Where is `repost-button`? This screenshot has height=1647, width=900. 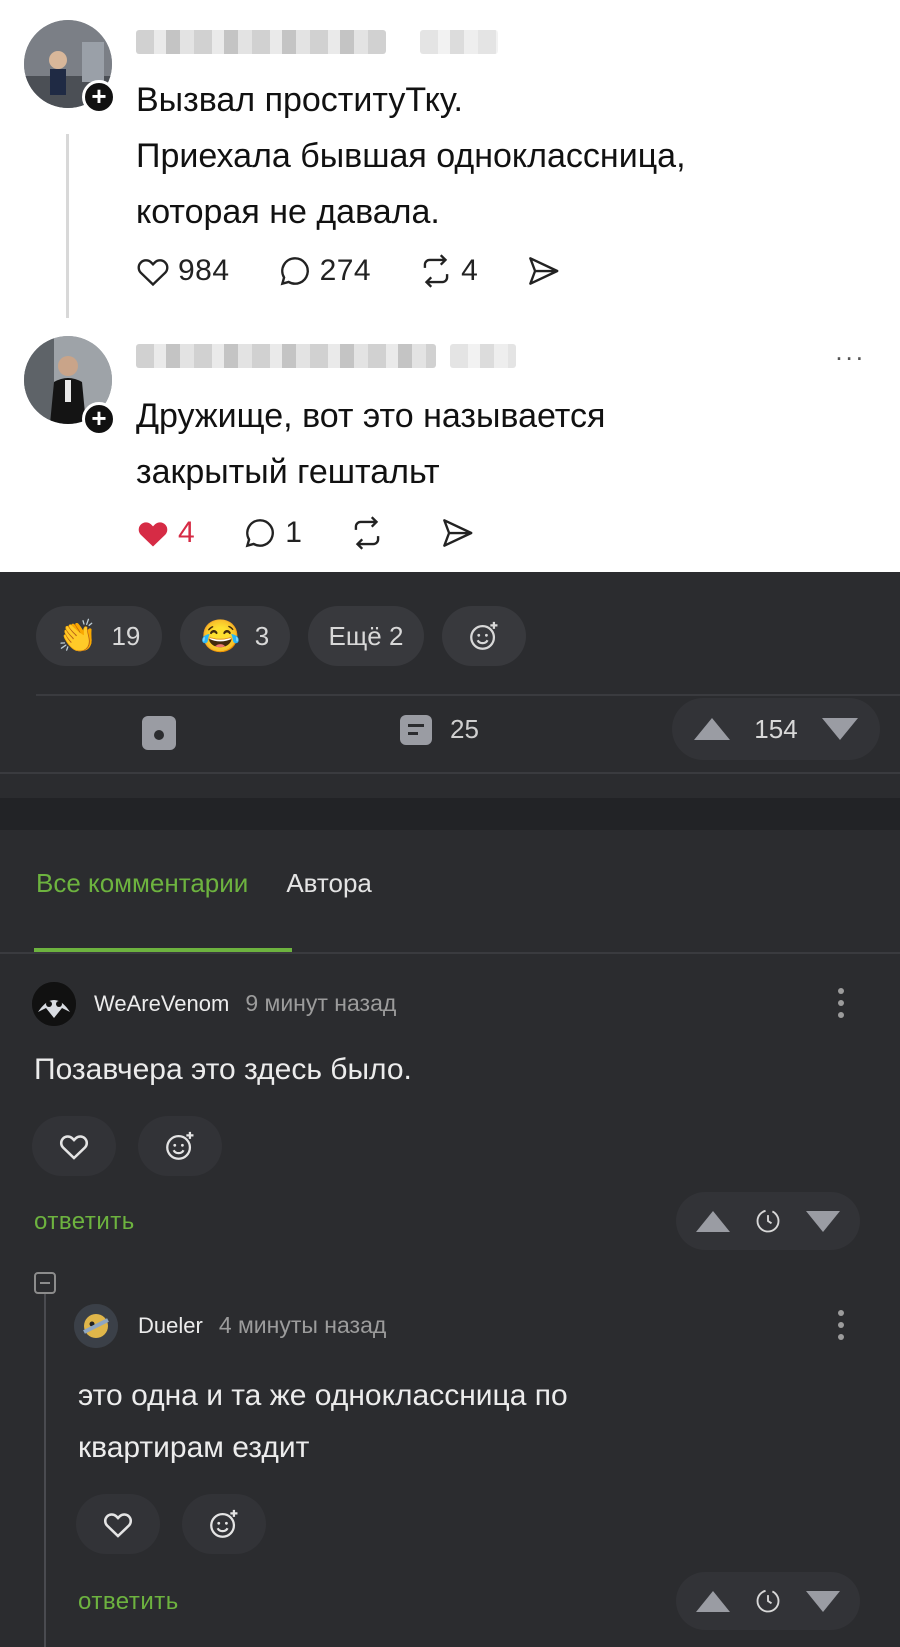
repost-button is located at coordinates (370, 533).